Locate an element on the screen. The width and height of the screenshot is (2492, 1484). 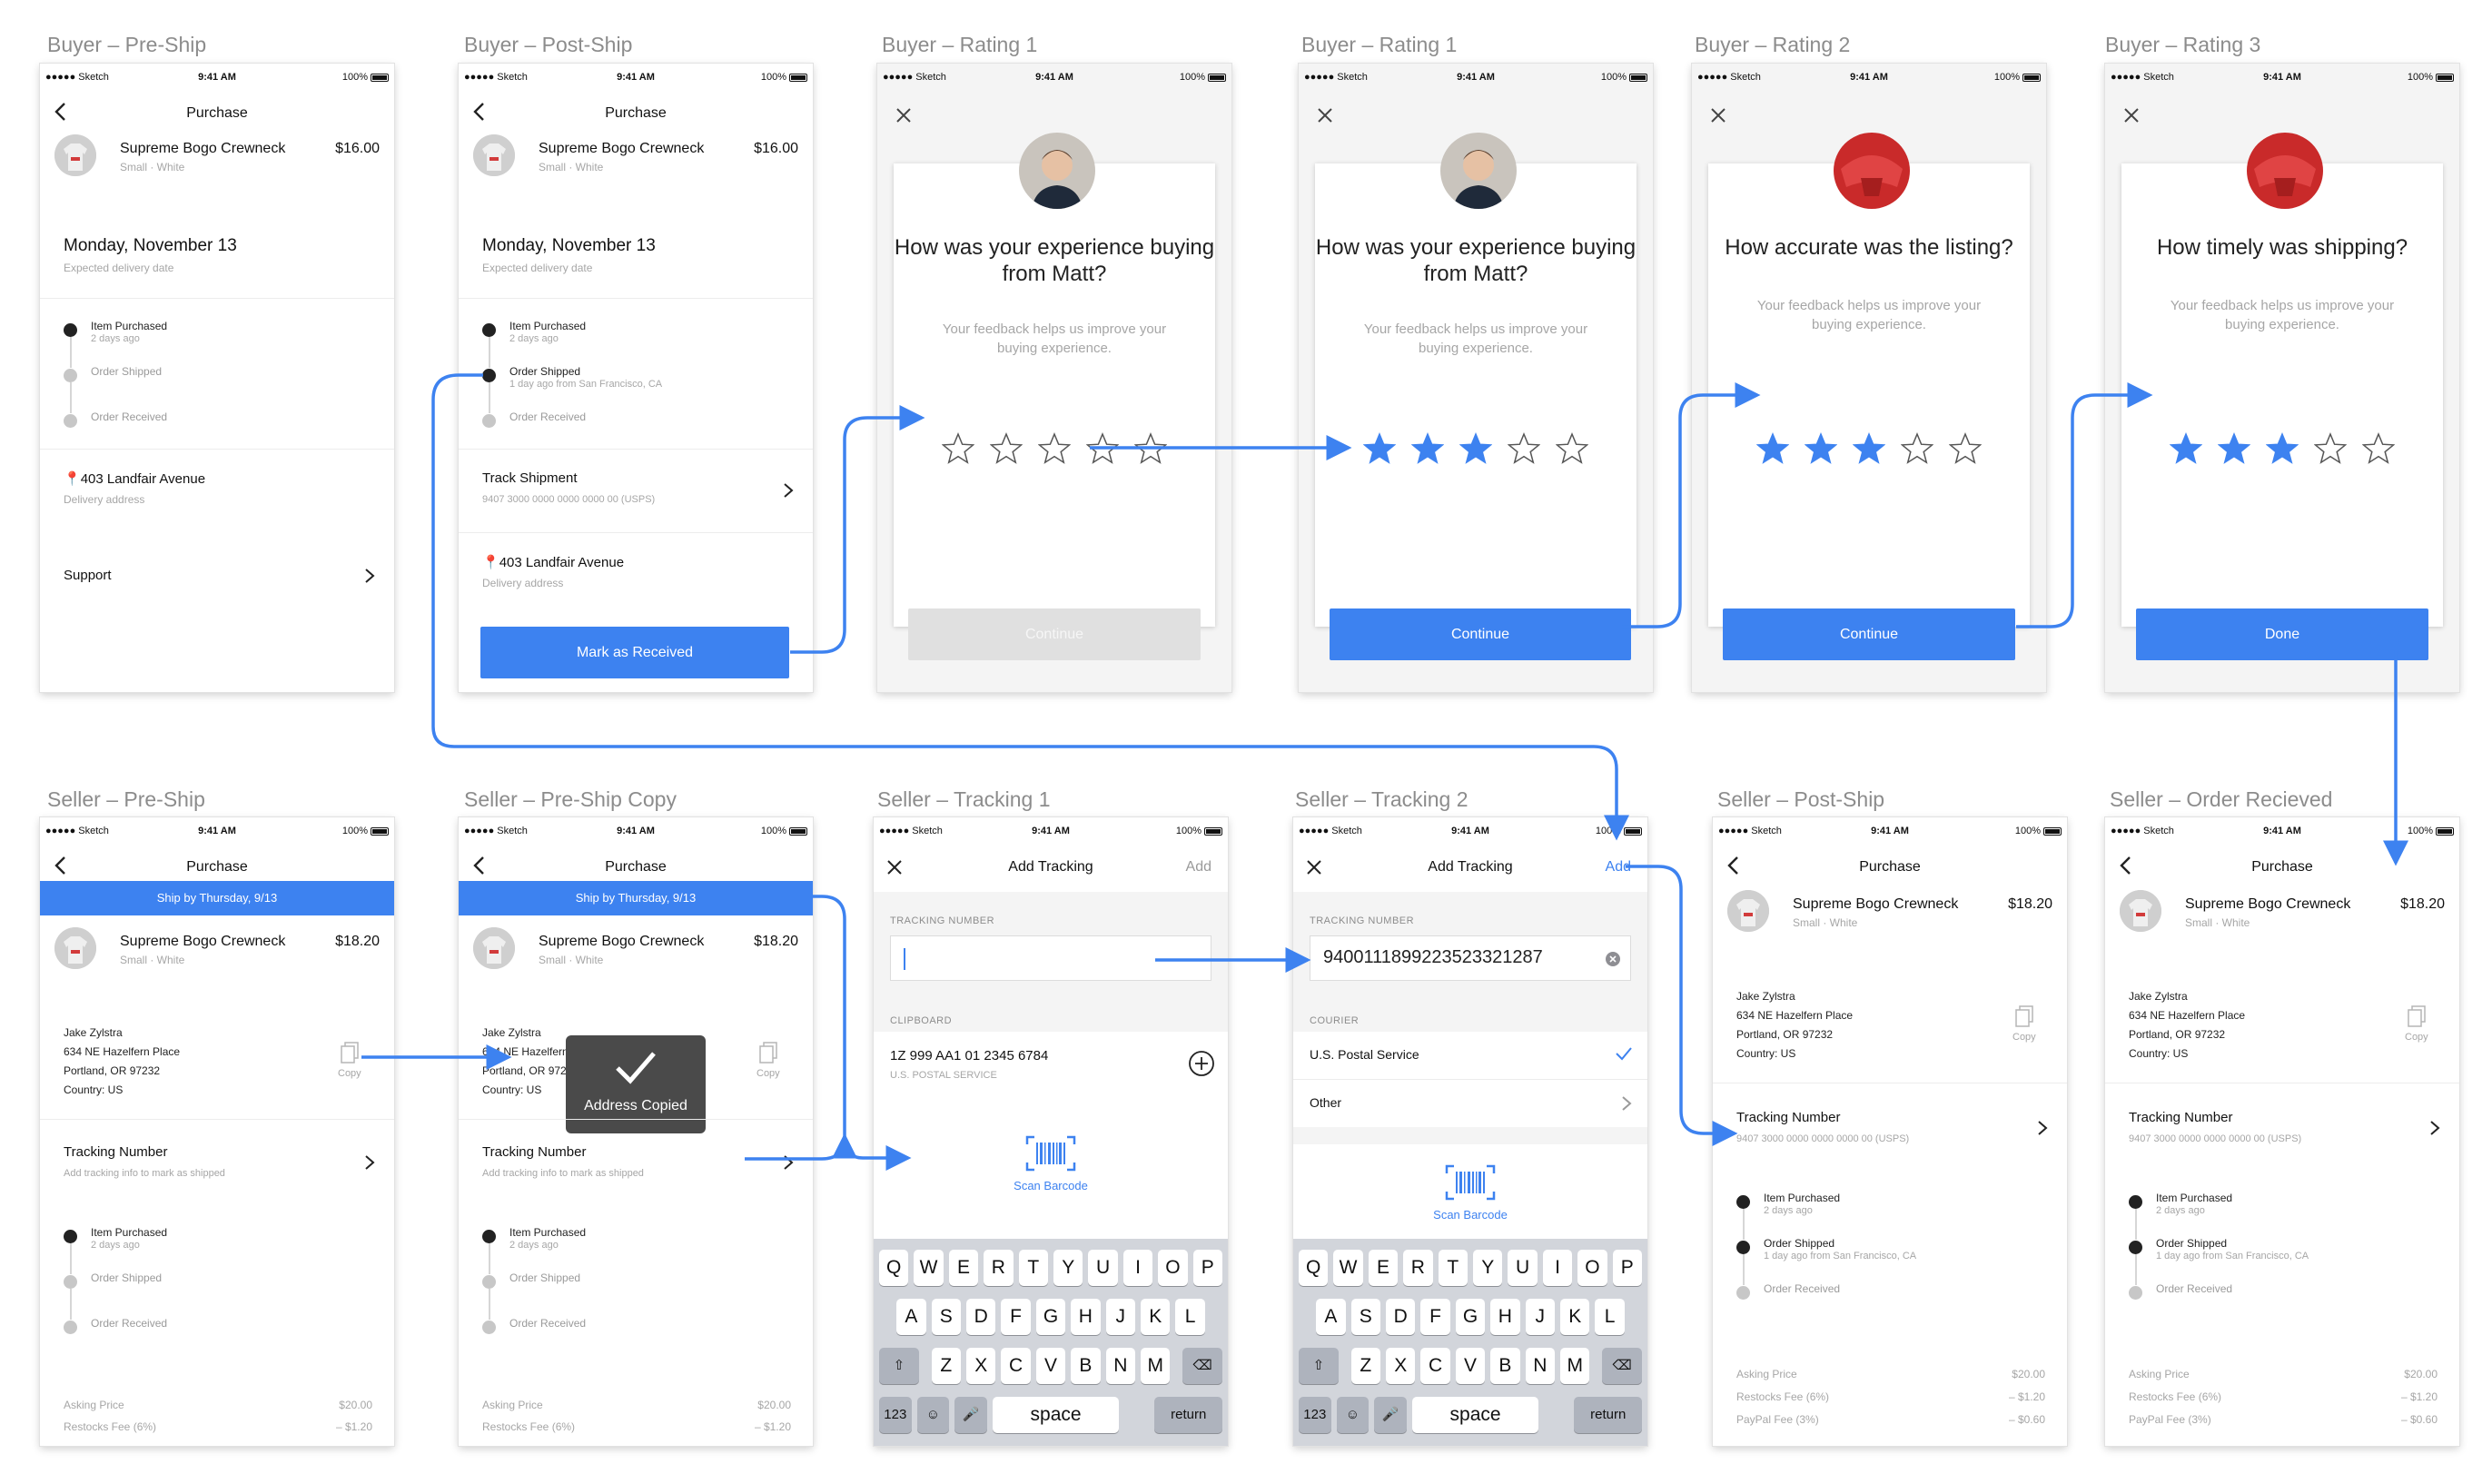
key-j: J is located at coordinates (1120, 1317).